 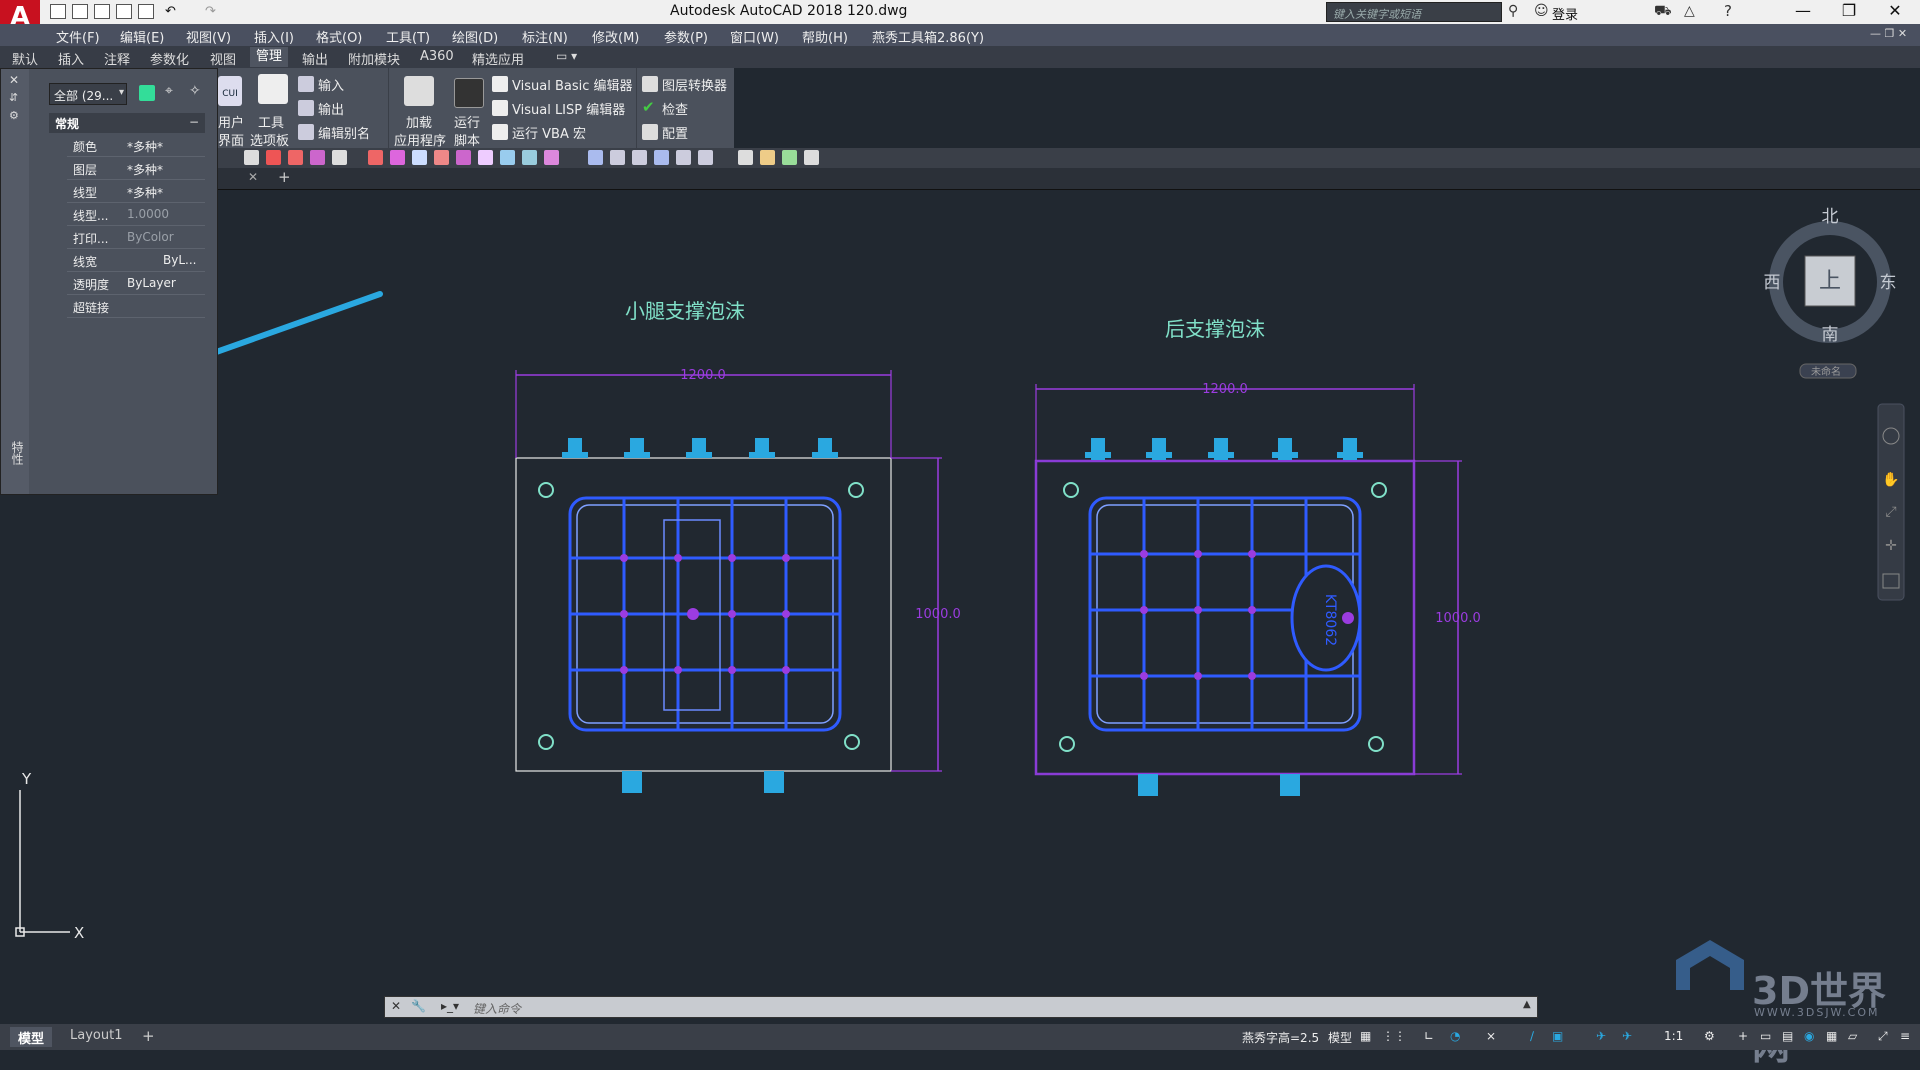 What do you see at coordinates (208, 36) in the screenshot?
I see `menu-view: 视图(V)` at bounding box center [208, 36].